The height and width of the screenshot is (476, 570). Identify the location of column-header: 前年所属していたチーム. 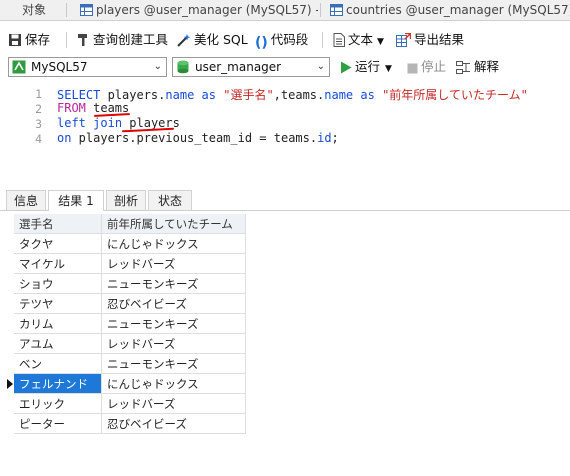
(174, 224).